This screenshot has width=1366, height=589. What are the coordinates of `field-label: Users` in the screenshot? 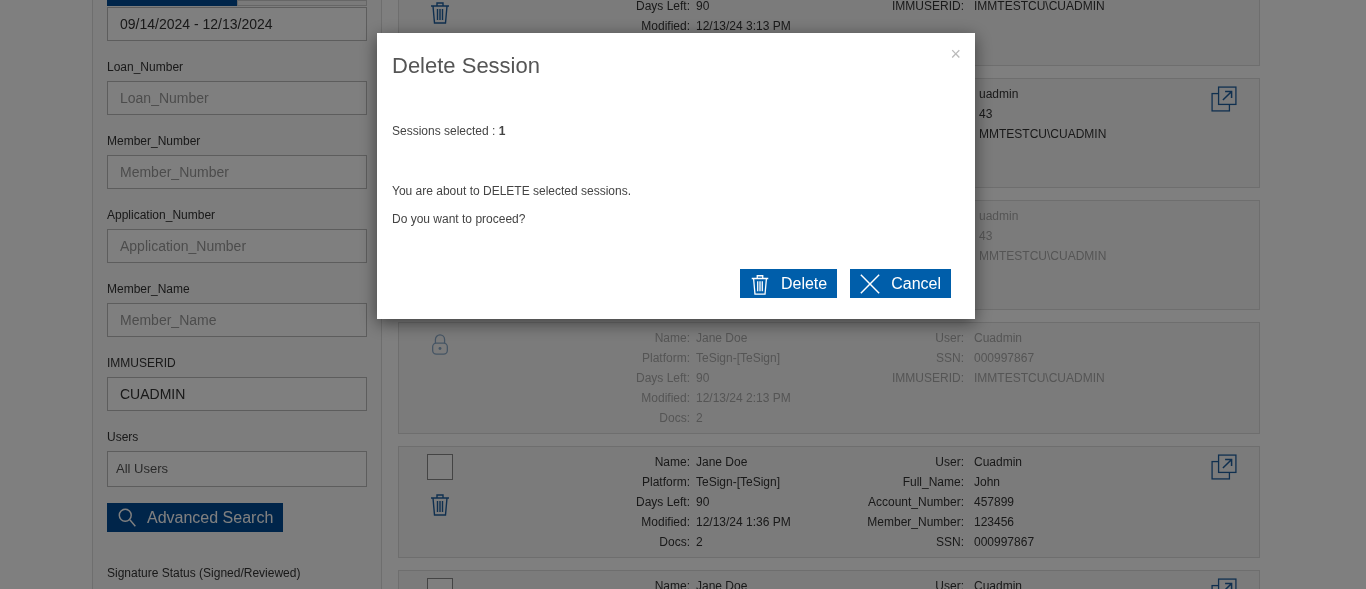 It's located at (123, 437).